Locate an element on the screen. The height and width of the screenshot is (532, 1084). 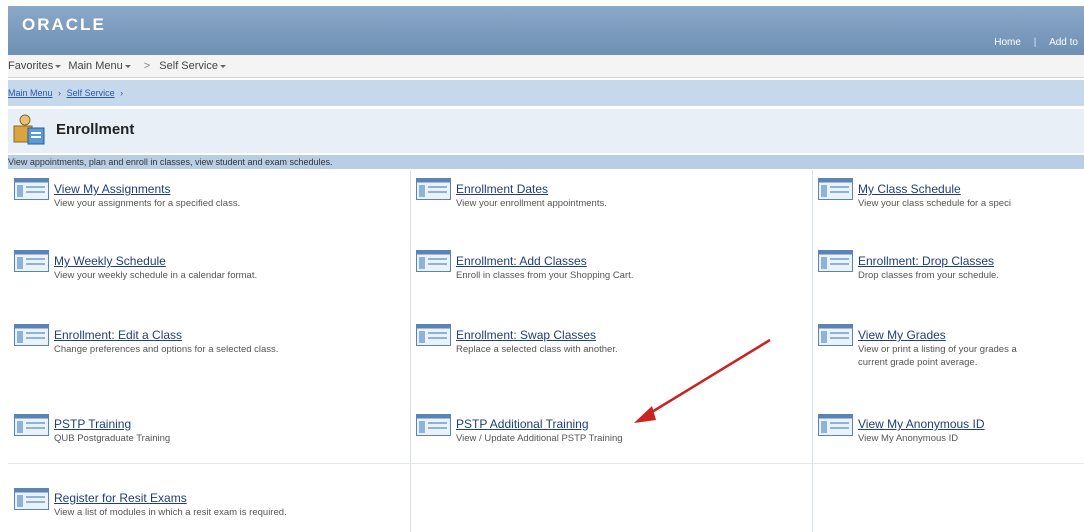
tile-description: View your class schedule for a speci is located at coordinates (934, 203).